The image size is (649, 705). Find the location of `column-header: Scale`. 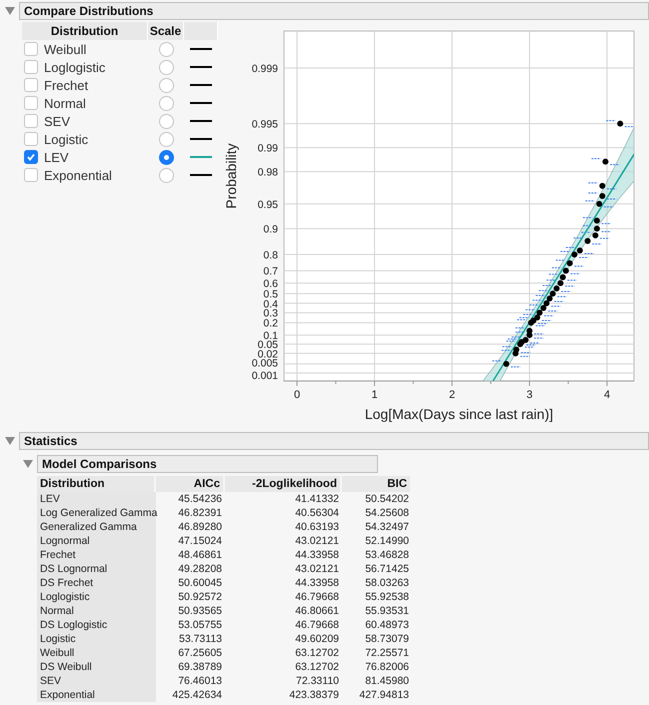

column-header: Scale is located at coordinates (166, 31).